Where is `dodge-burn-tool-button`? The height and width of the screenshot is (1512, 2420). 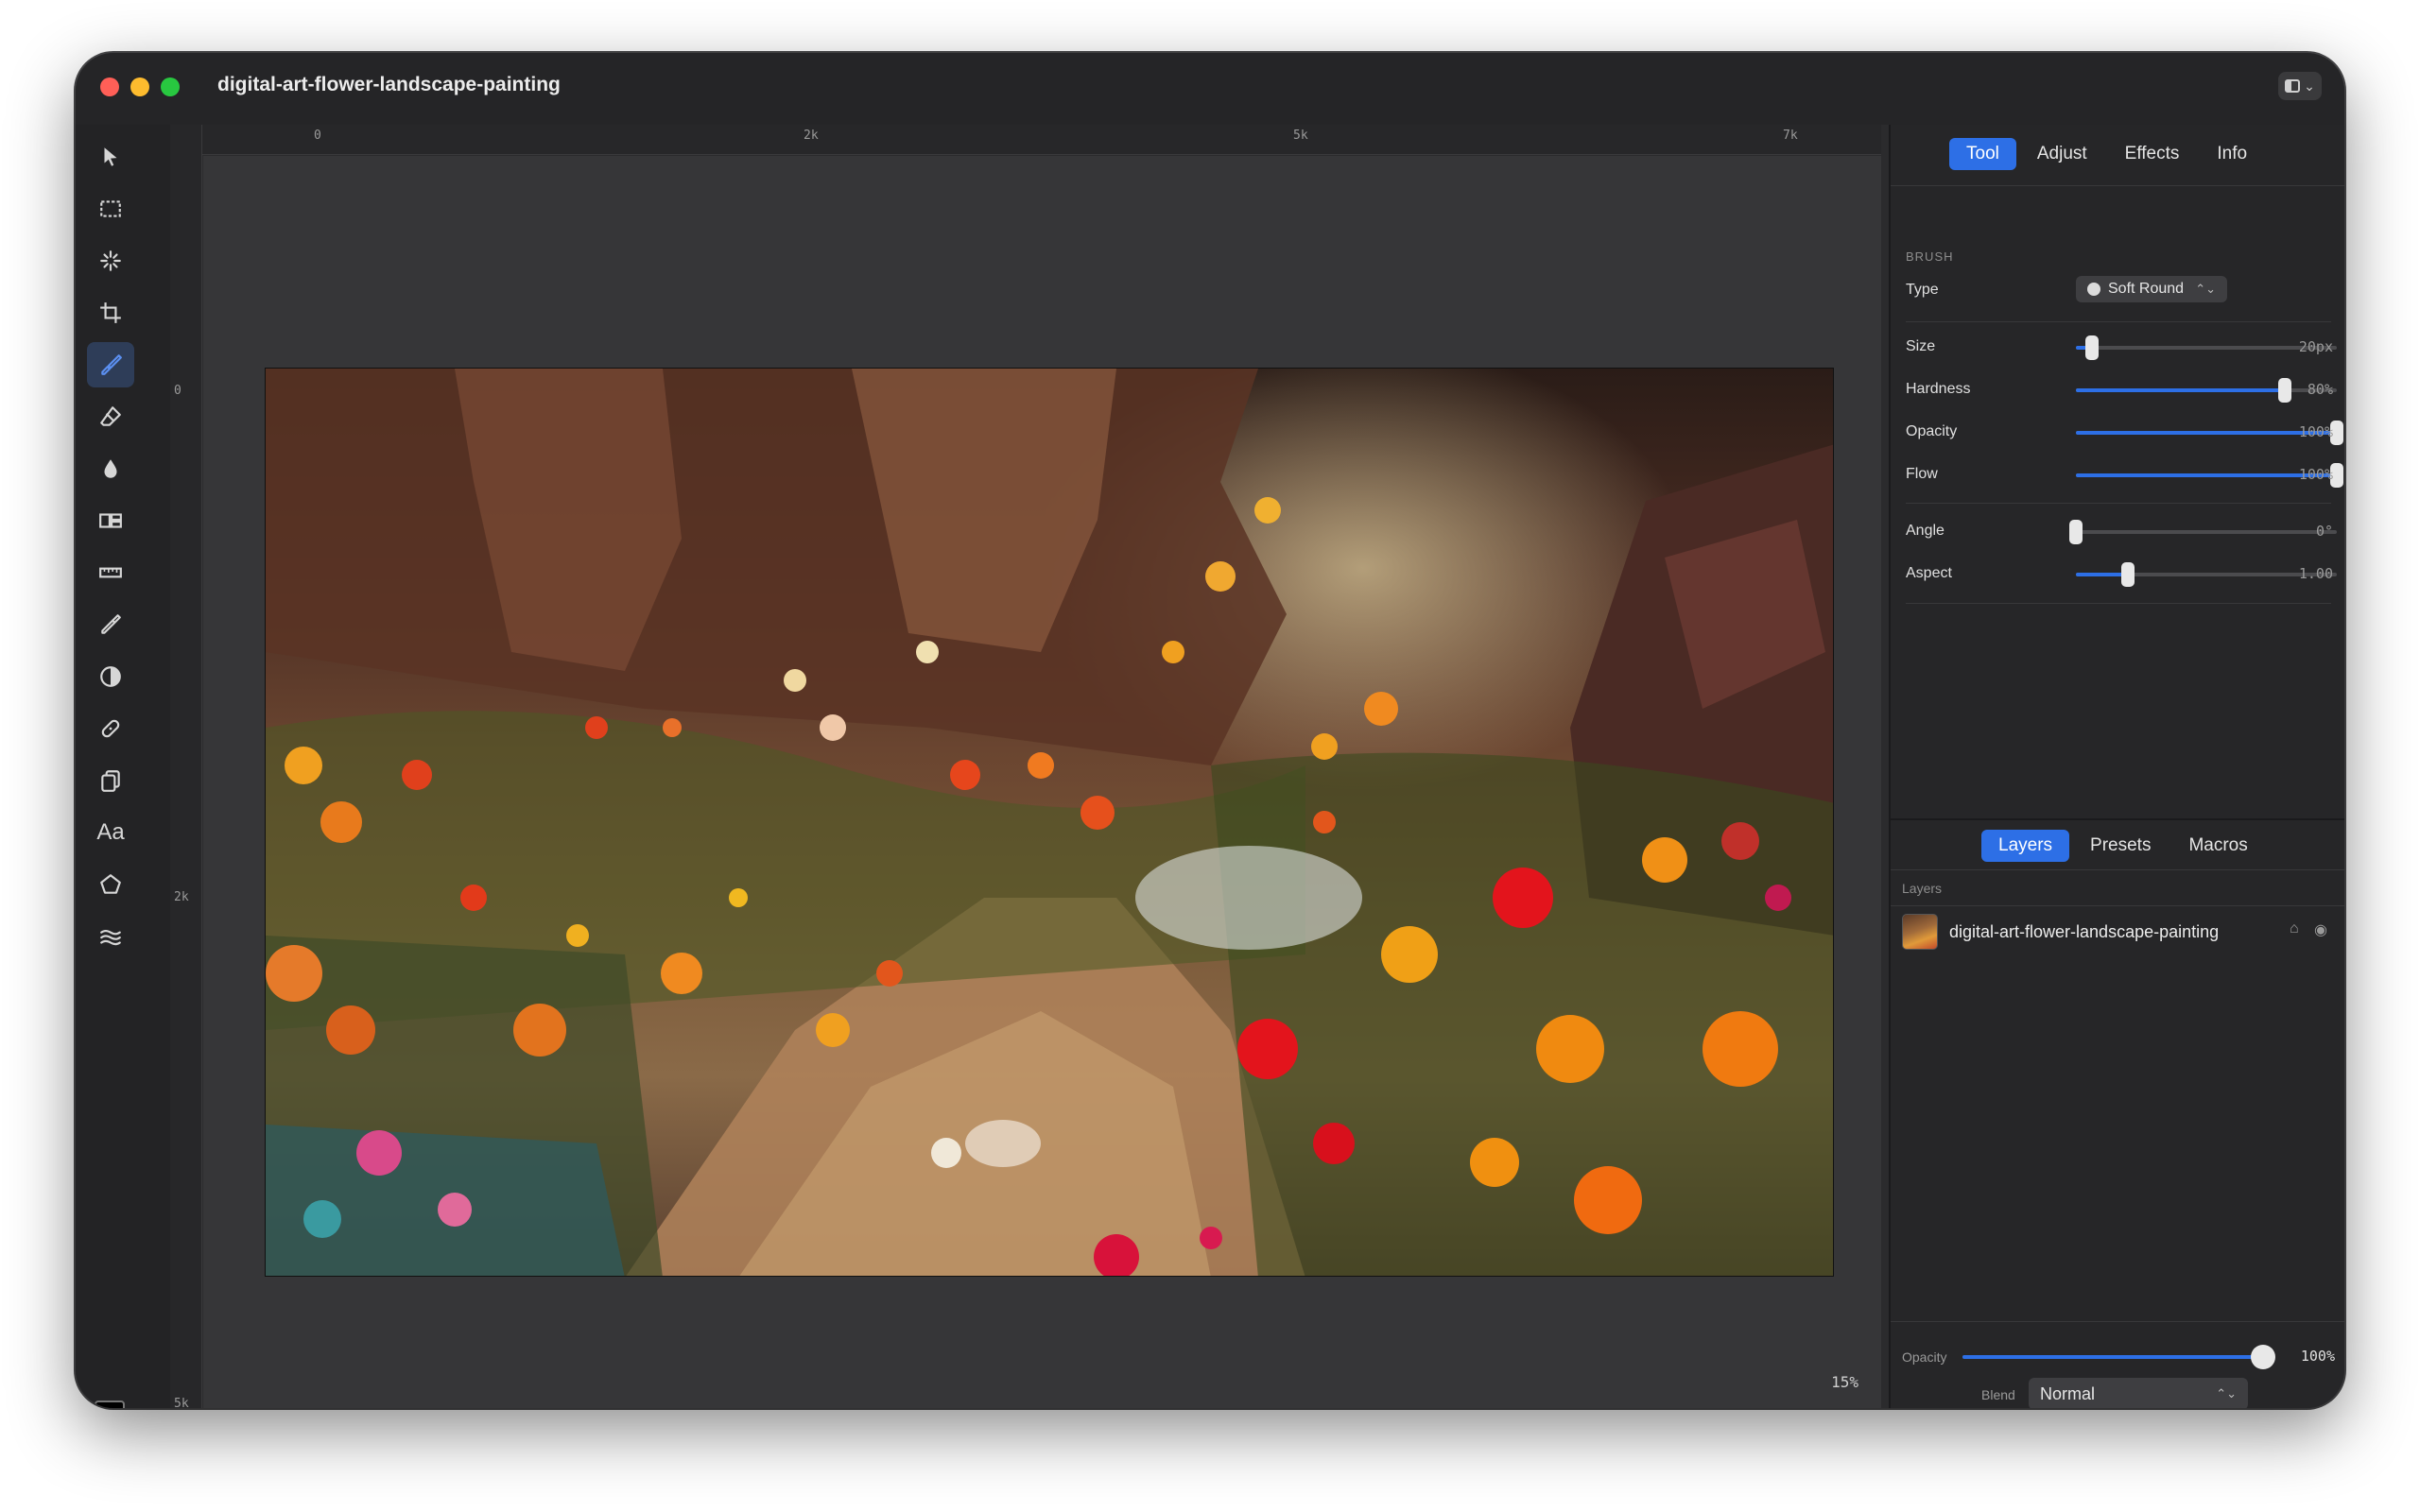 dodge-burn-tool-button is located at coordinates (111, 676).